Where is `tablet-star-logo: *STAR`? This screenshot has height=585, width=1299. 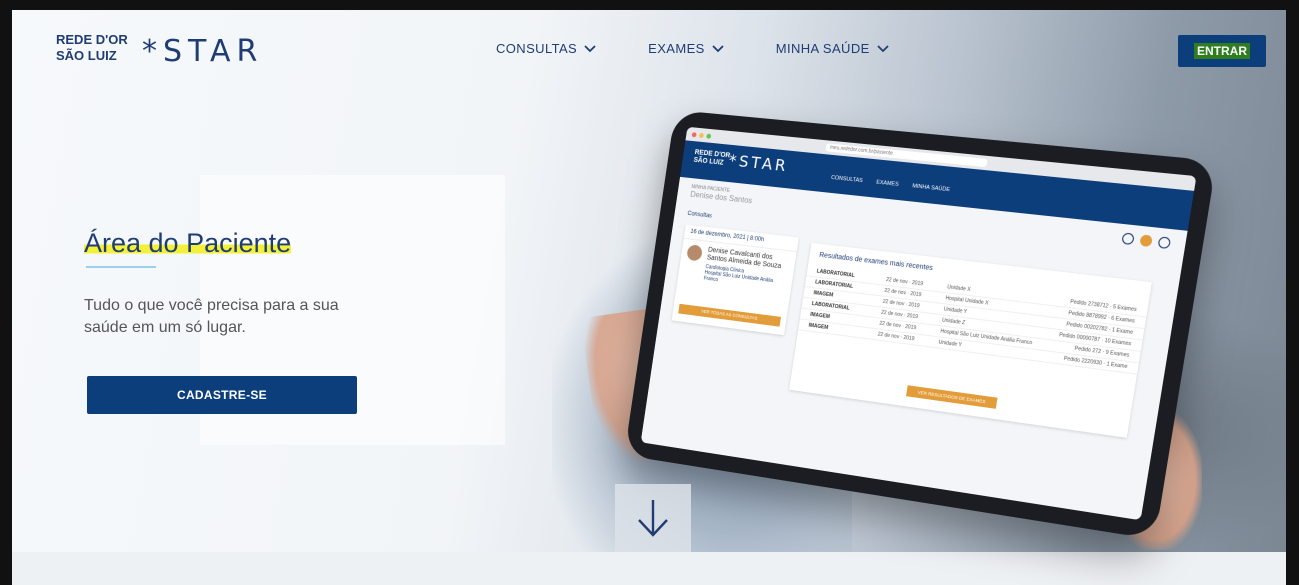 tablet-star-logo: *STAR is located at coordinates (758, 163).